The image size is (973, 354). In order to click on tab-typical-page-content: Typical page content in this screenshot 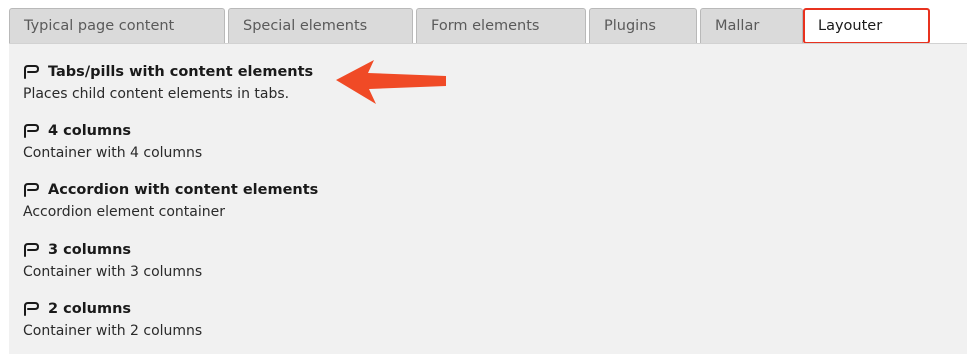, I will do `click(117, 25)`.